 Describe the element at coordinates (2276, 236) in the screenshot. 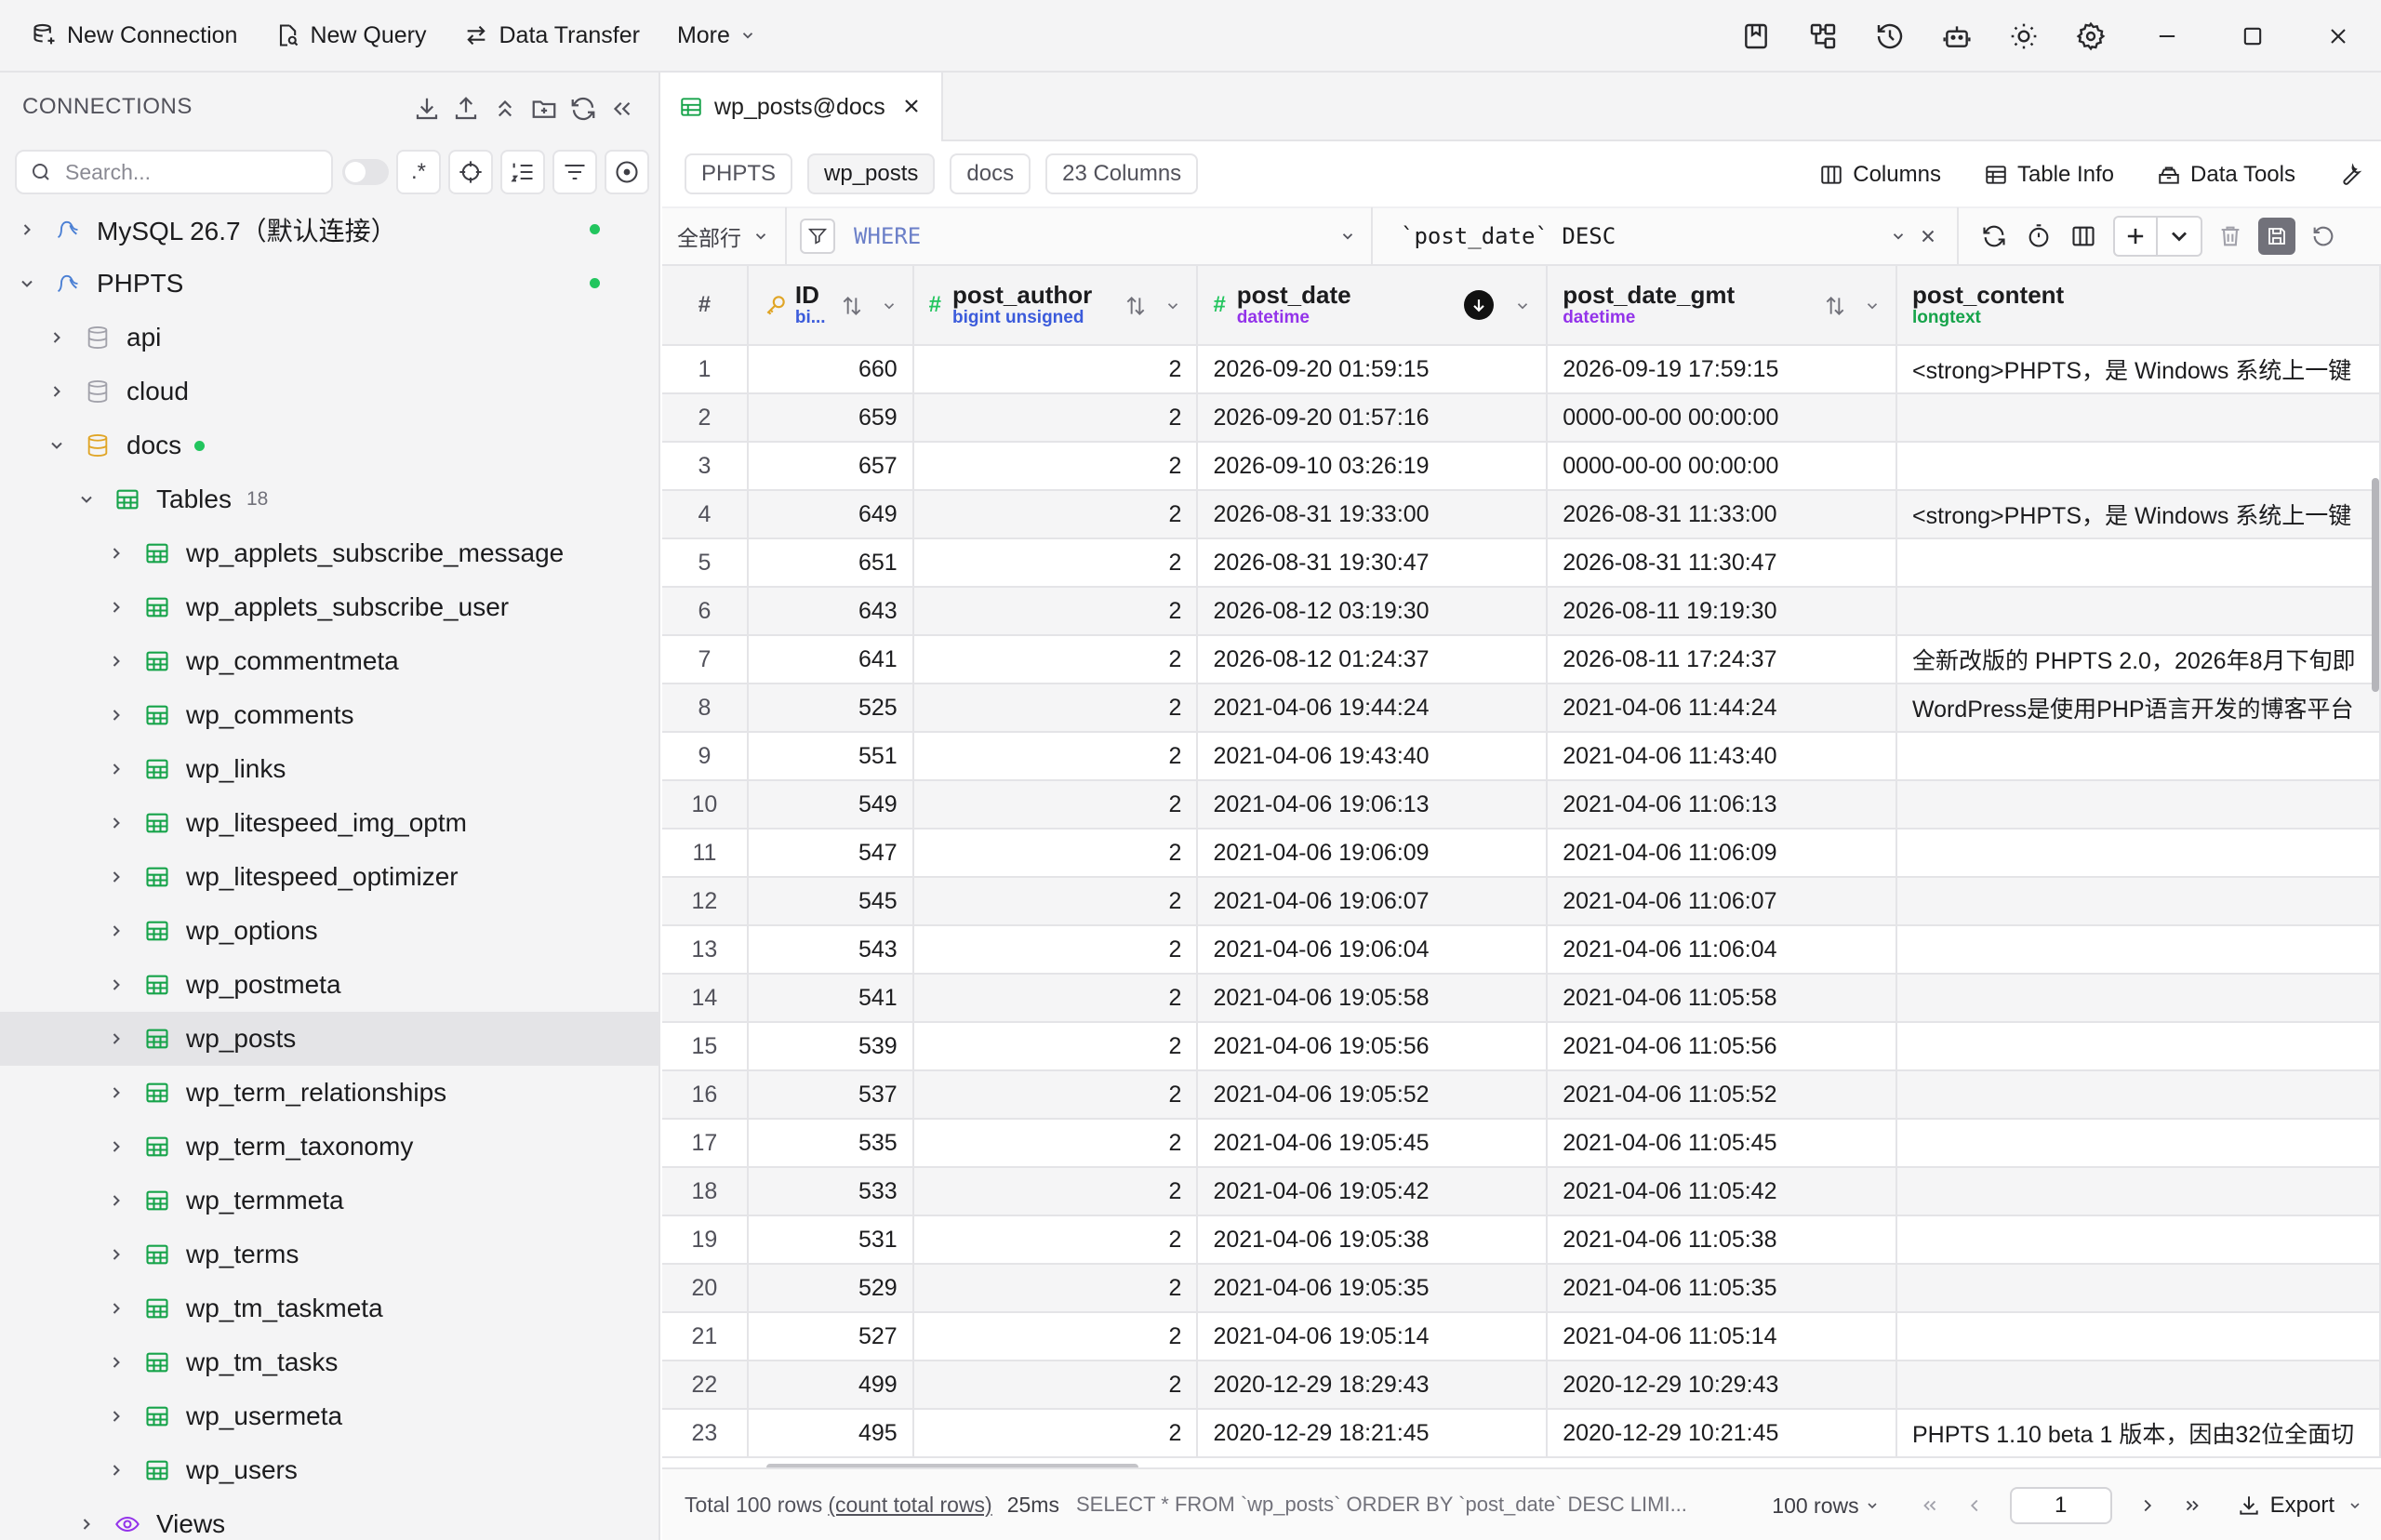

I see `save-changes-button` at that location.